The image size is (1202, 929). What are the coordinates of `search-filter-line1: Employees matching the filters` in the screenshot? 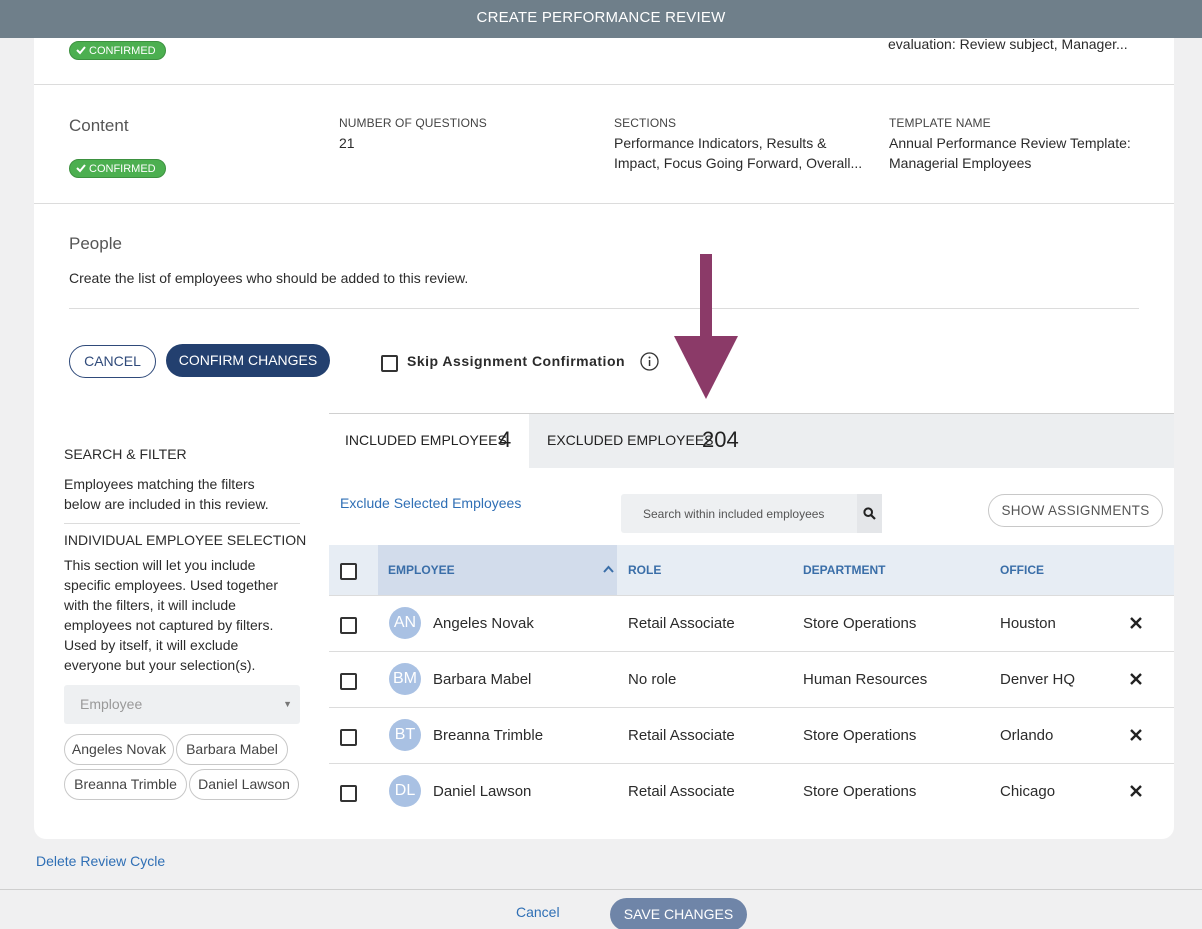 It's located at (159, 484).